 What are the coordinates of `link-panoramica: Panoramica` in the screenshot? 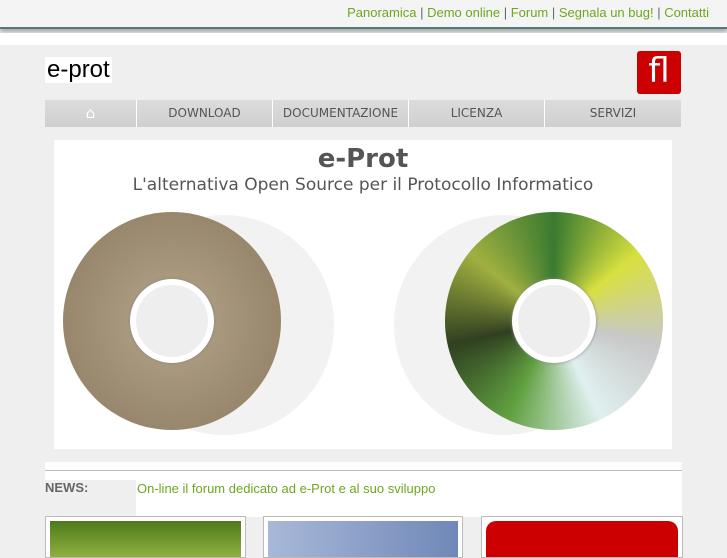 It's located at (381, 12).